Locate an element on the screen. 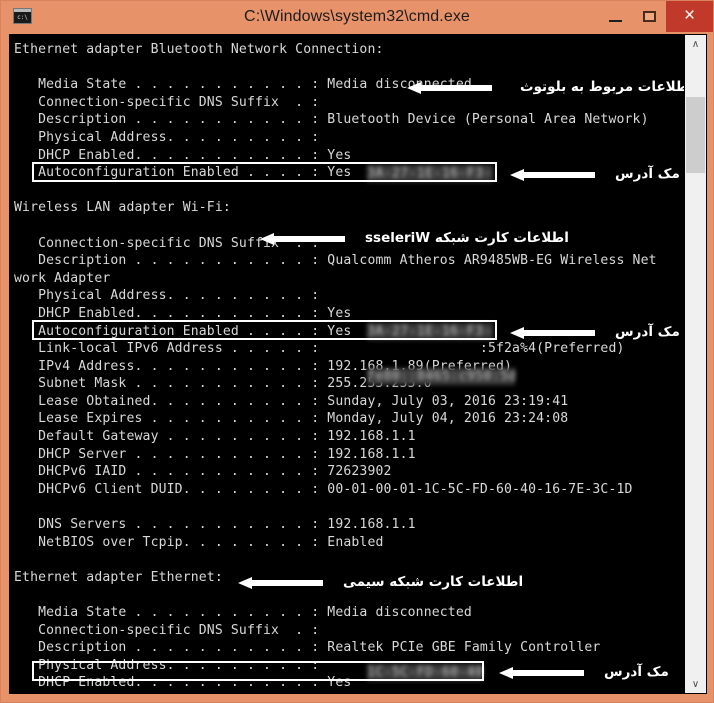 This screenshot has height=703, width=714. scroll-down-button: ∨ is located at coordinates (695, 684).